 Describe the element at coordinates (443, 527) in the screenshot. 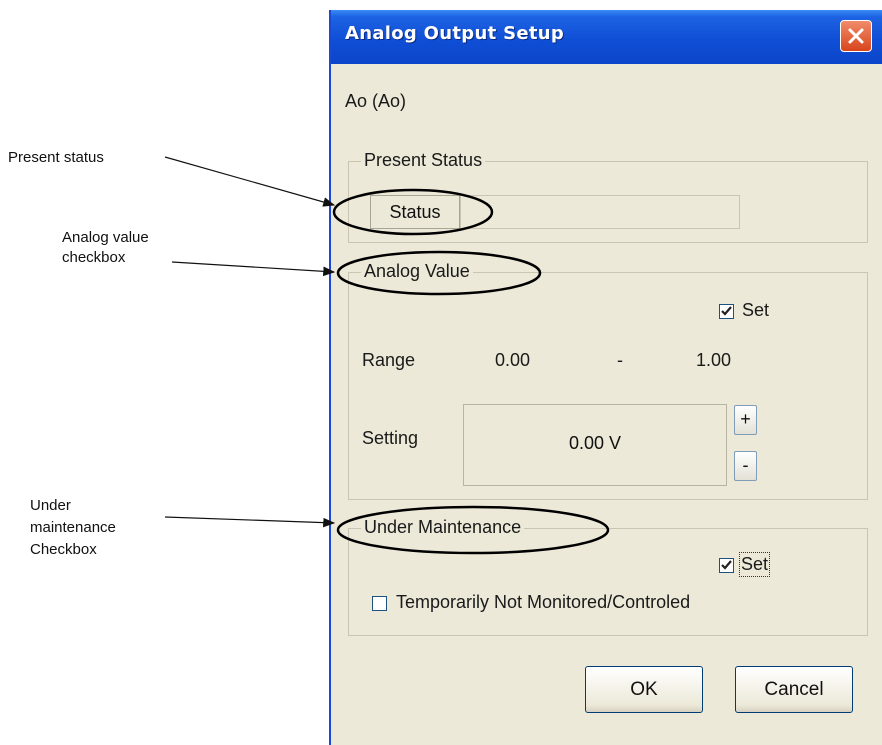

I see `maintenance-legend: Under Maintenance` at that location.